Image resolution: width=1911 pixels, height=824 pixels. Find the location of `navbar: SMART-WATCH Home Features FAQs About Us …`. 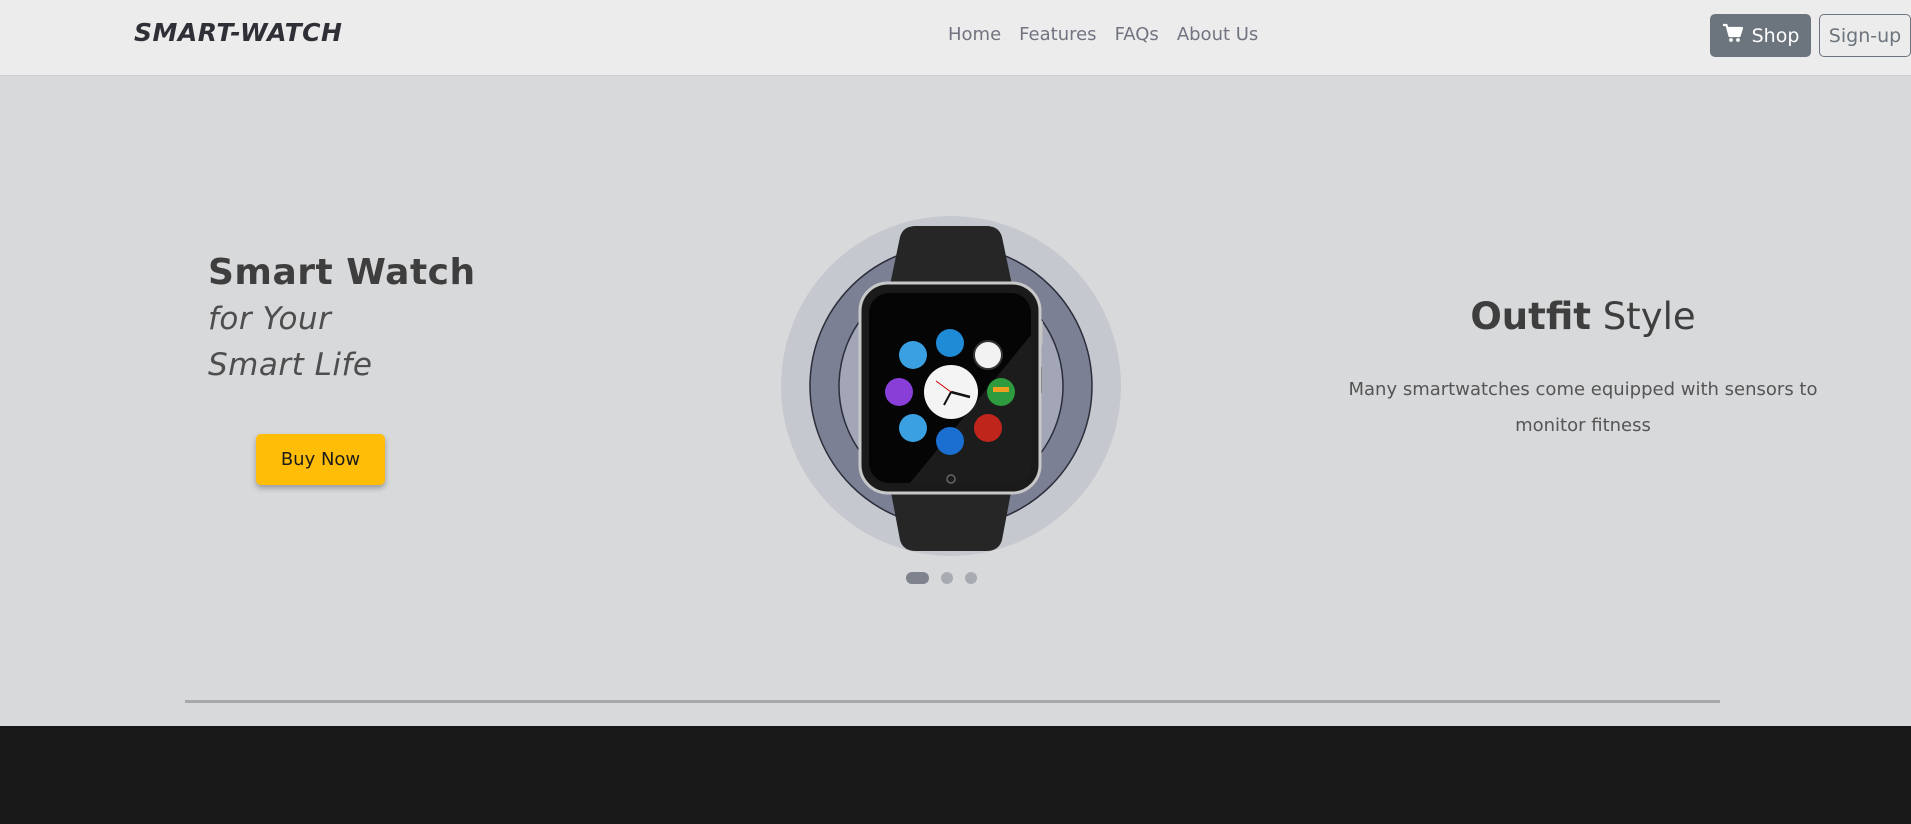

navbar: SMART-WATCH Home Features FAQs About Us … is located at coordinates (955, 38).